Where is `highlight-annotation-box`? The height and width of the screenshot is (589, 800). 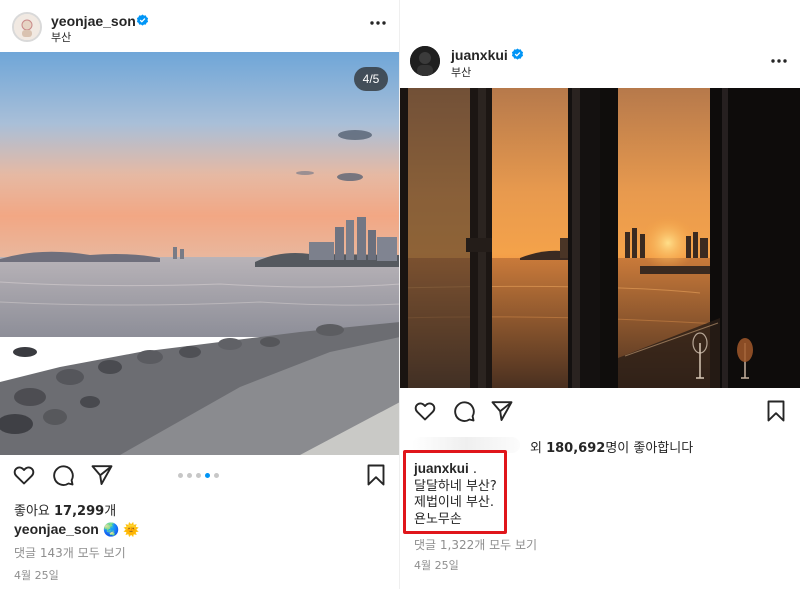
highlight-annotation-box is located at coordinates (455, 492).